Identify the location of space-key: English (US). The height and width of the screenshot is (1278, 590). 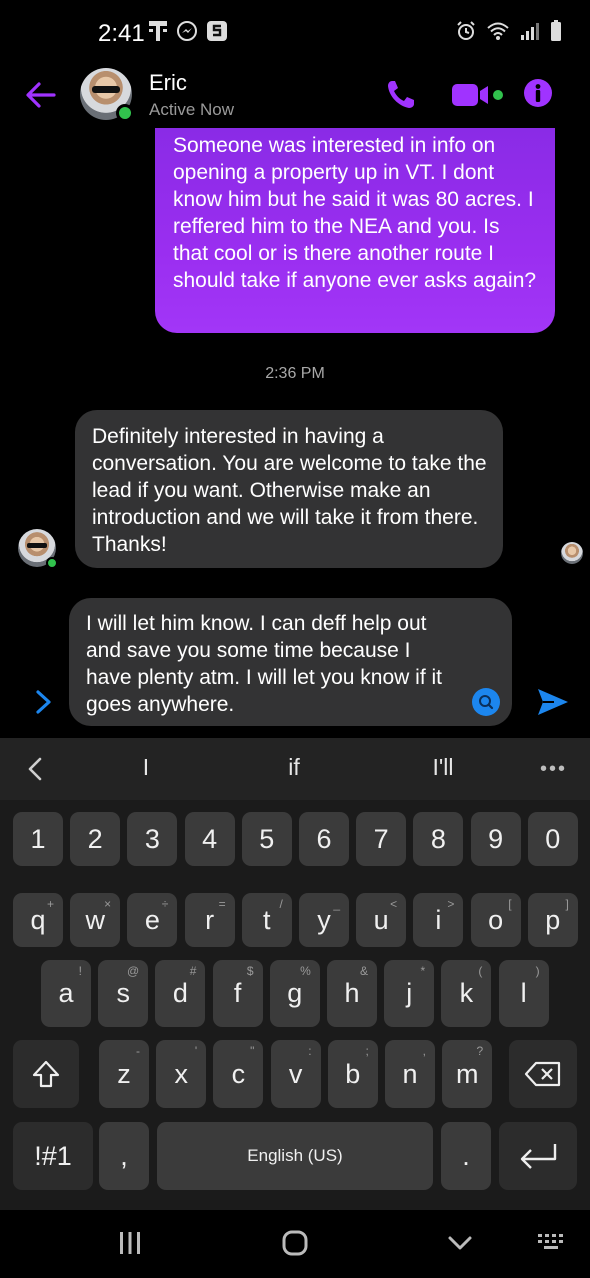
(295, 1156).